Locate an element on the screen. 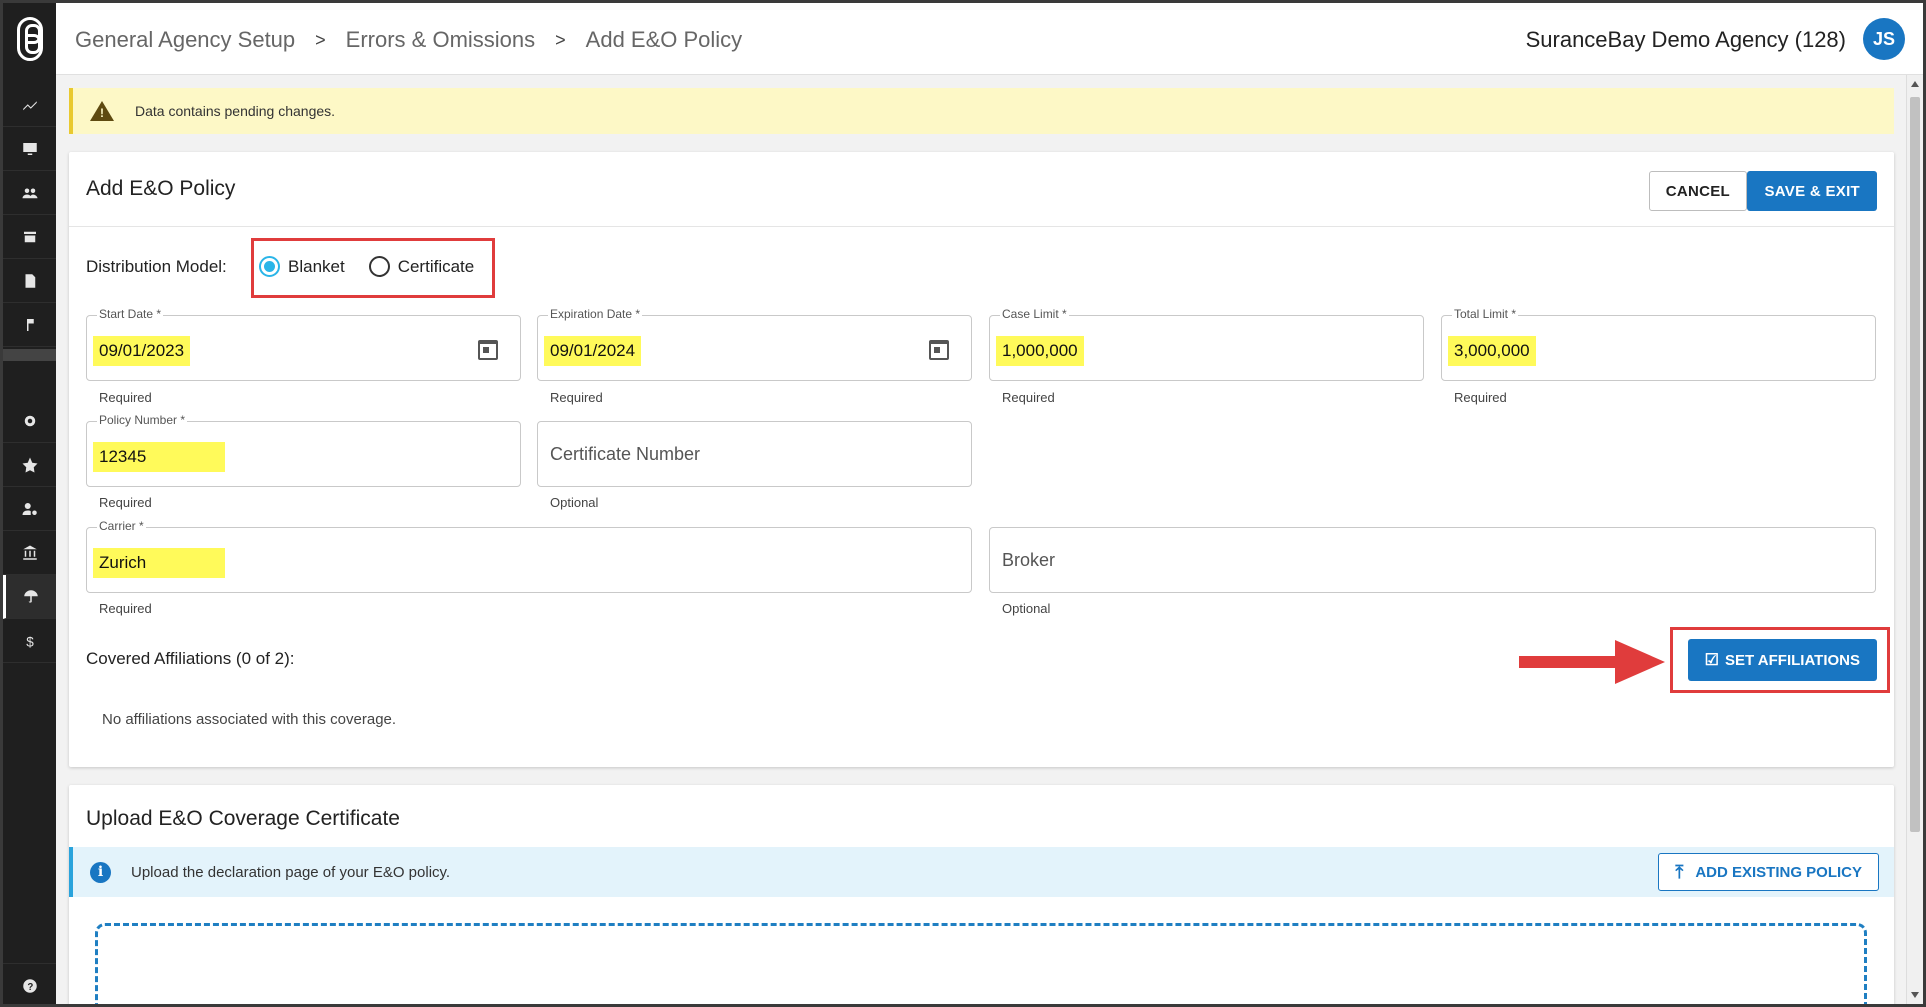  dollar-icon: $ is located at coordinates (30, 641).